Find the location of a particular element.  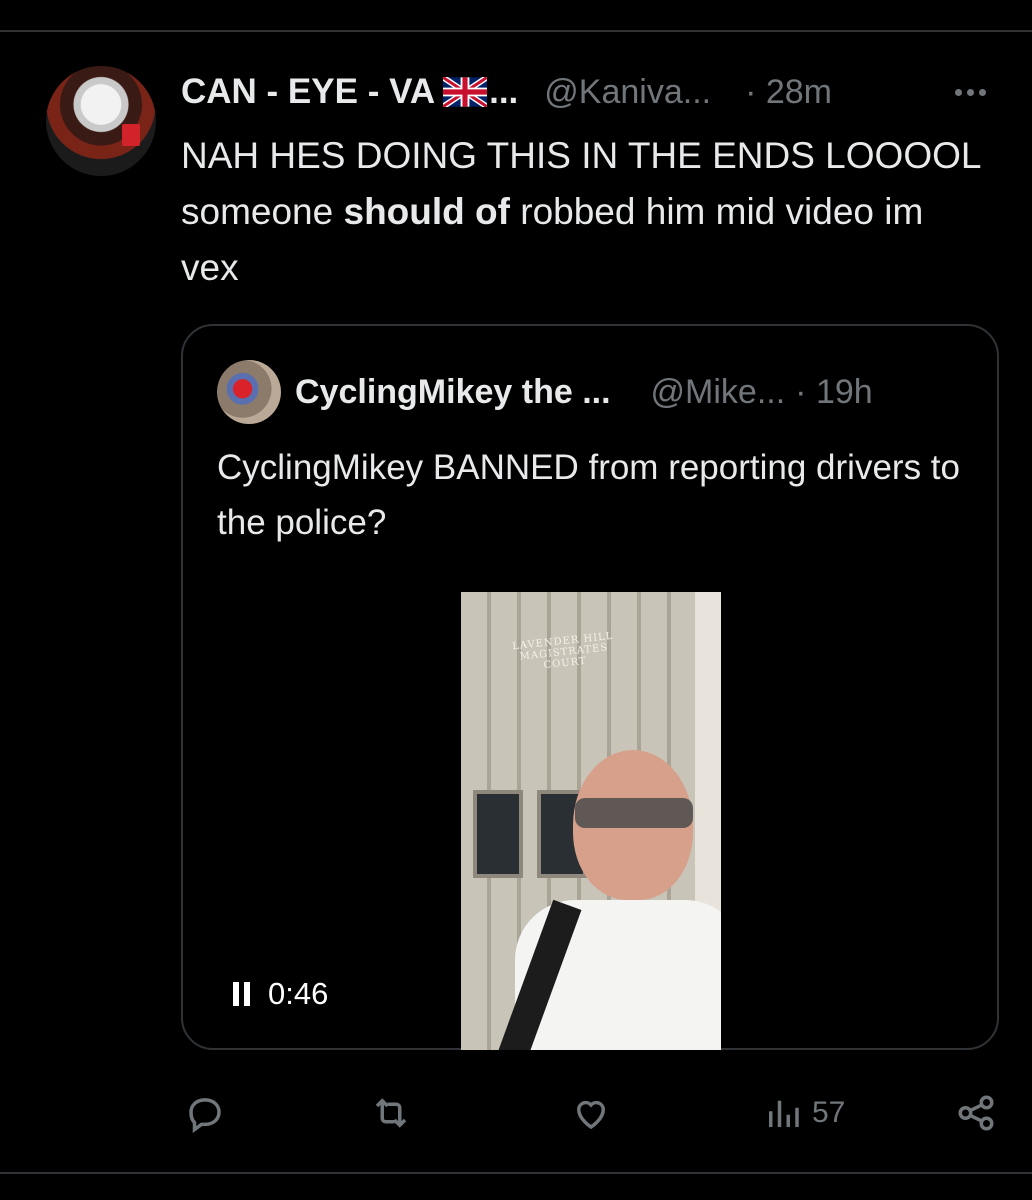

quoted-tweet-header: CyclingMikey the ... @Mike... · 19h is located at coordinates (584, 392).